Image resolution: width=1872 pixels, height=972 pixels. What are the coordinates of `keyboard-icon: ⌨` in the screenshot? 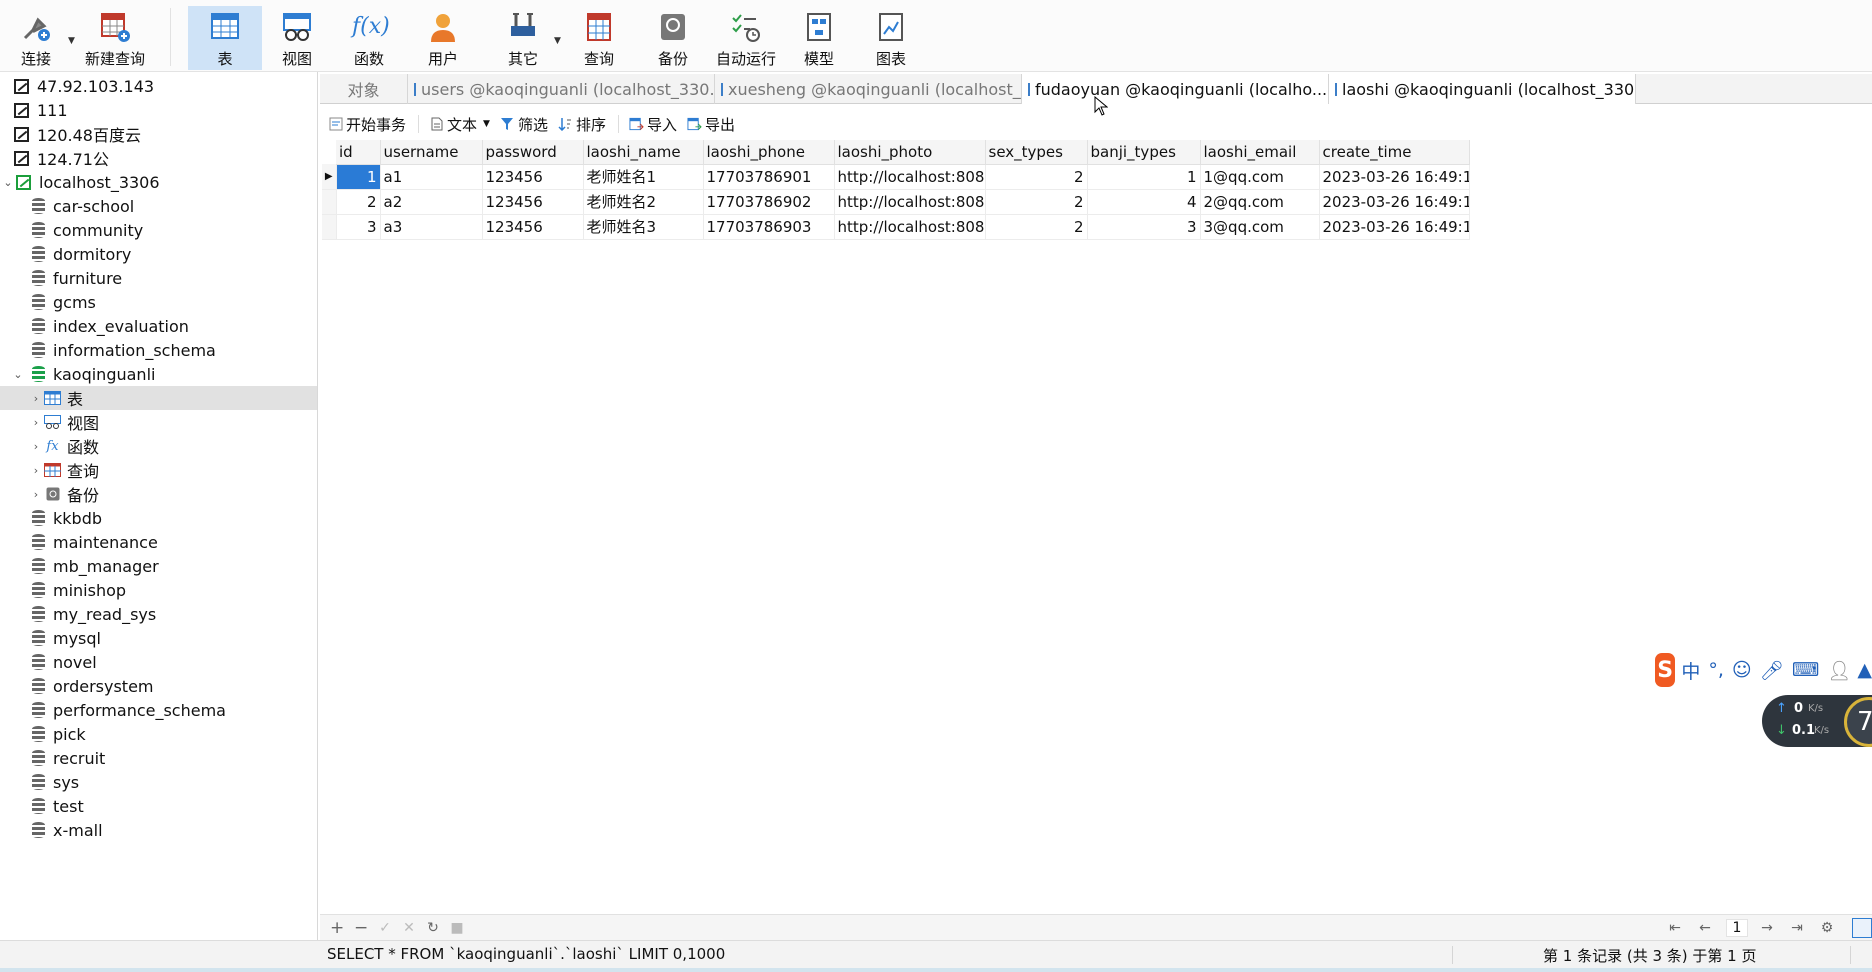 It's located at (1805, 670).